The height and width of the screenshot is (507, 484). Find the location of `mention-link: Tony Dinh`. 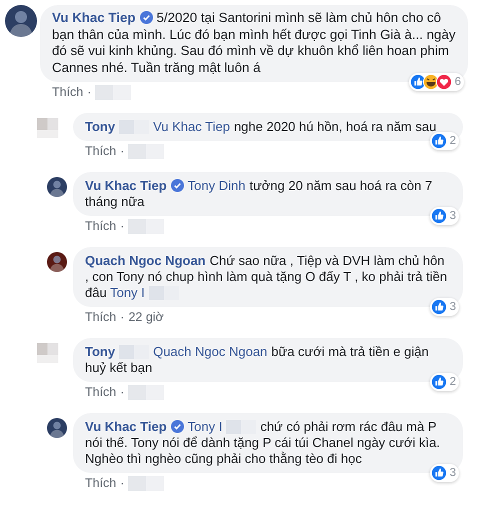

mention-link: Tony Dinh is located at coordinates (217, 185).